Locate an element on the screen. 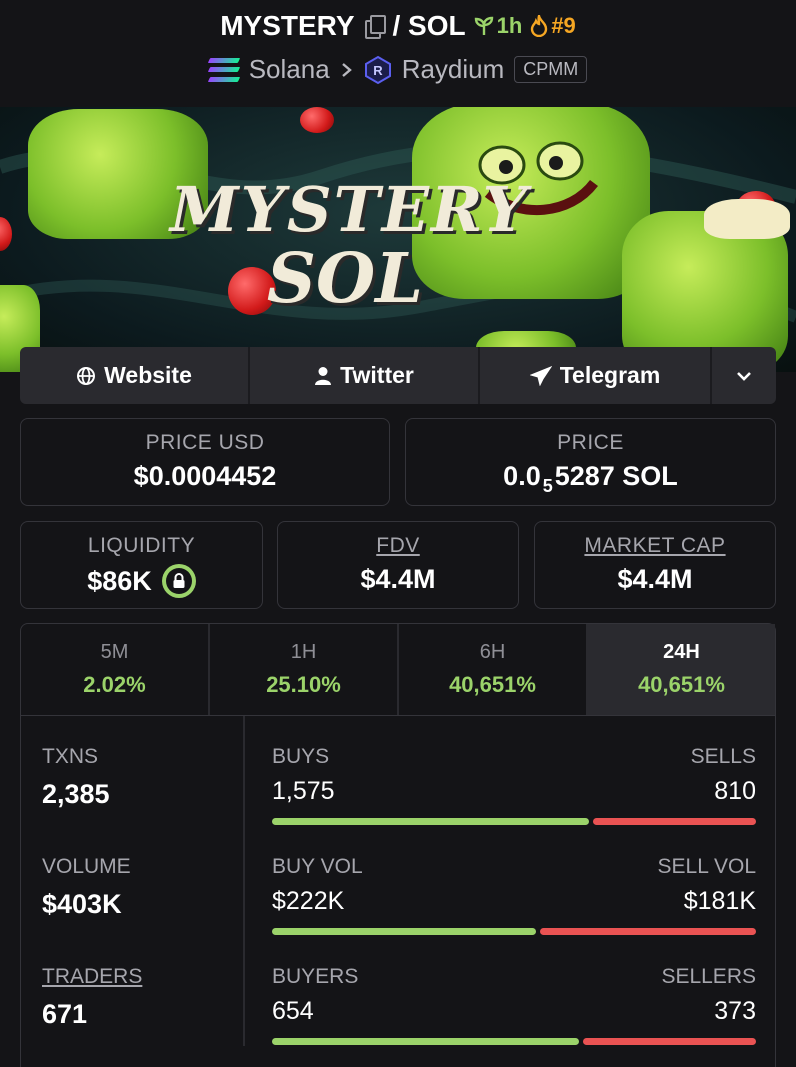  market-cap-label: MARKET CAP is located at coordinates (655, 546).